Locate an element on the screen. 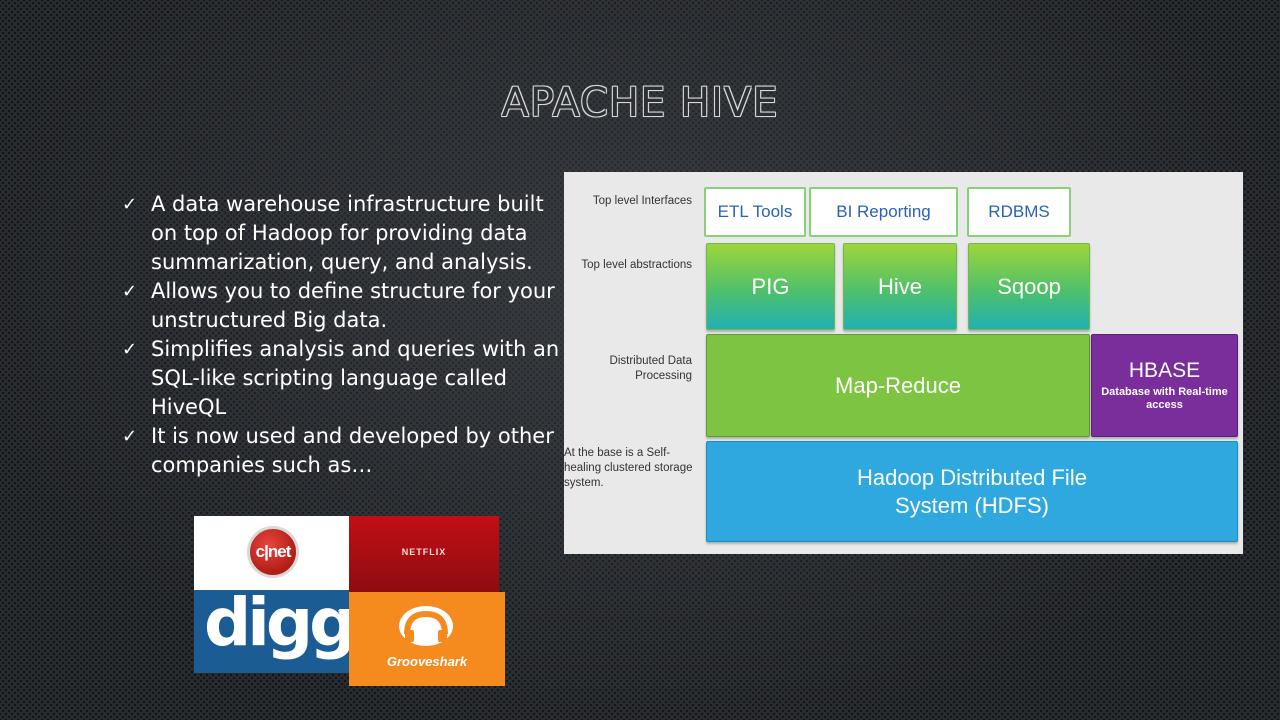 The height and width of the screenshot is (720, 1280). hbase-box: HBASE Database with Real-time access is located at coordinates (1164, 385).